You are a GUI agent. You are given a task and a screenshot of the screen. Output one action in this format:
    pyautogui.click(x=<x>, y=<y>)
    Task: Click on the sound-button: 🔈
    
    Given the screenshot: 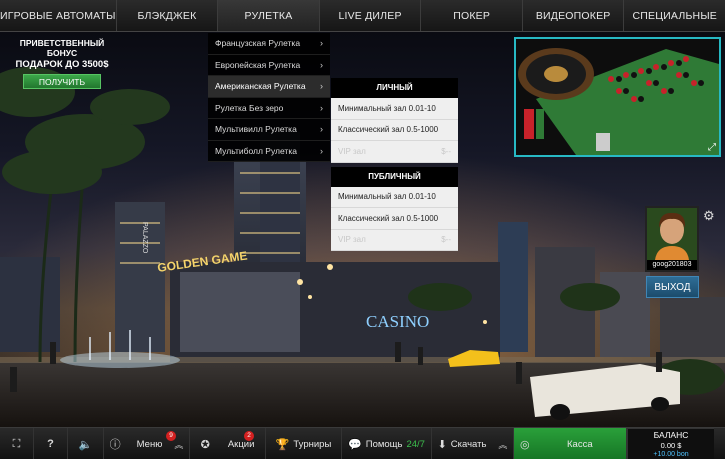 What is the action you would take?
    pyautogui.click(x=86, y=443)
    